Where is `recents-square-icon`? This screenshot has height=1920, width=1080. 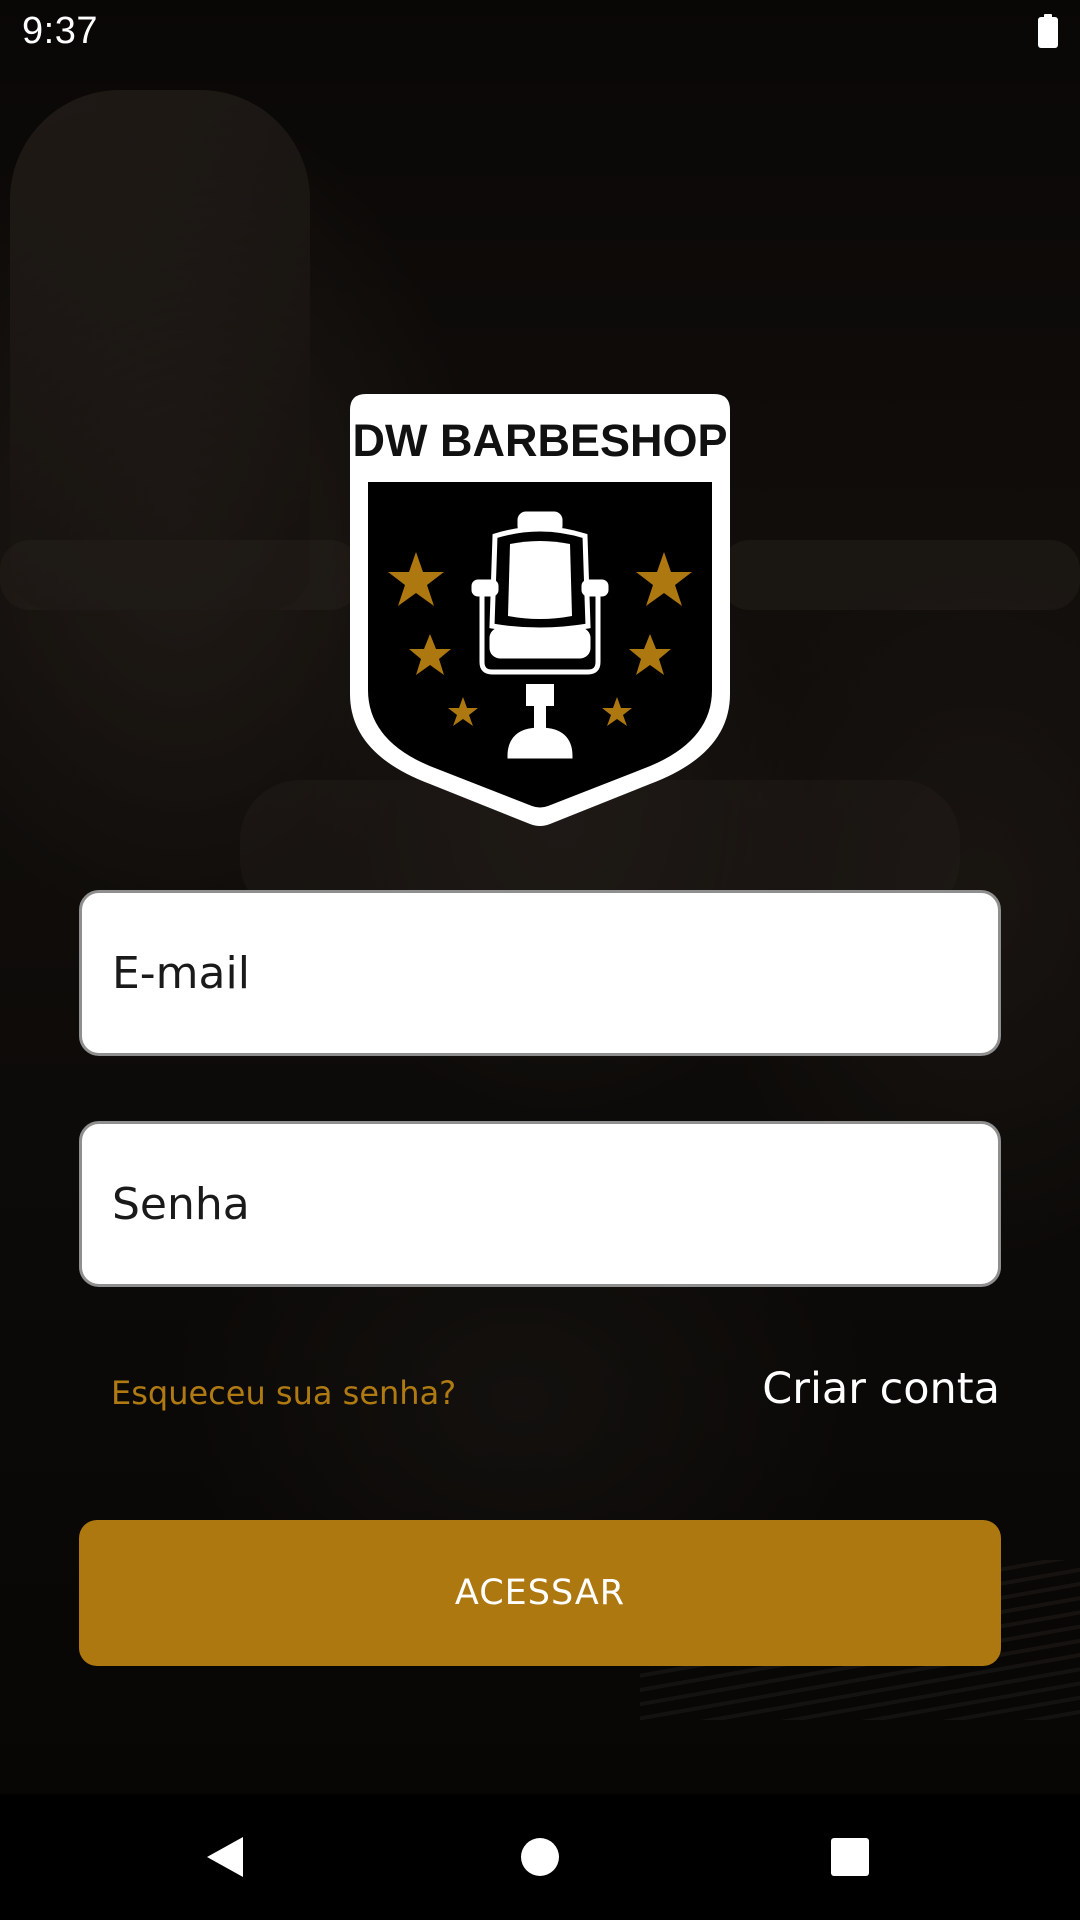 recents-square-icon is located at coordinates (850, 1857).